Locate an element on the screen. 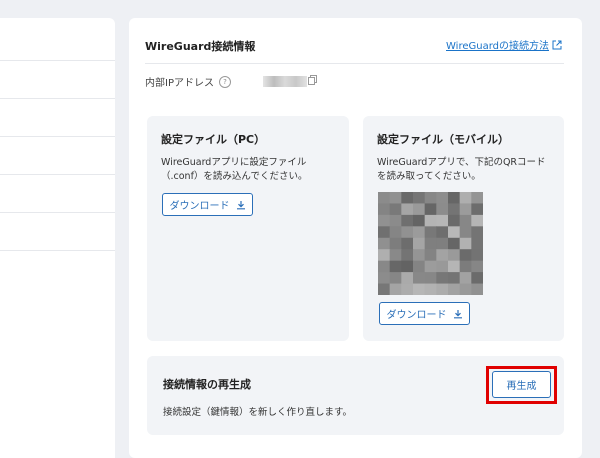 This screenshot has height=458, width=600. pc-download-button: ダウンロード is located at coordinates (207, 204).